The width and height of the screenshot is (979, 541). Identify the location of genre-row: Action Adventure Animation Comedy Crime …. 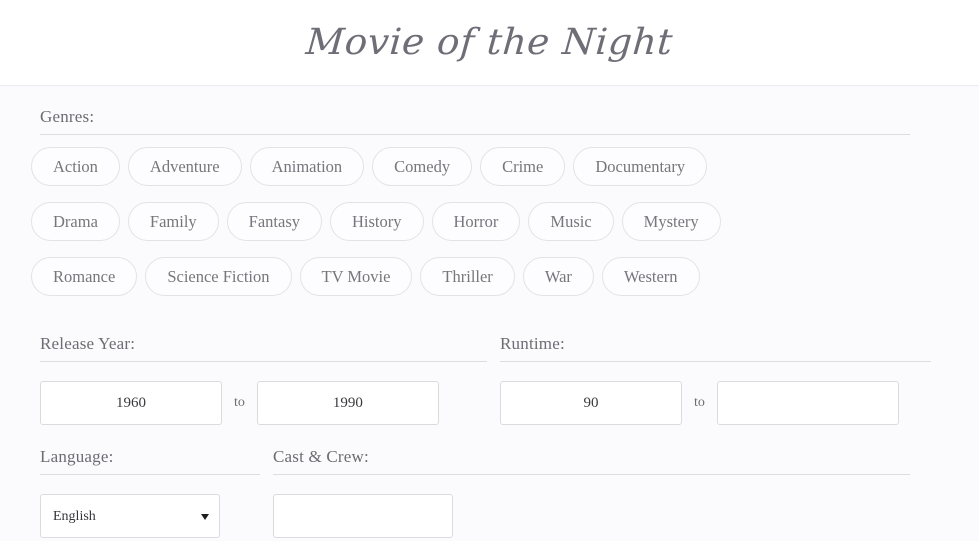
(505, 166).